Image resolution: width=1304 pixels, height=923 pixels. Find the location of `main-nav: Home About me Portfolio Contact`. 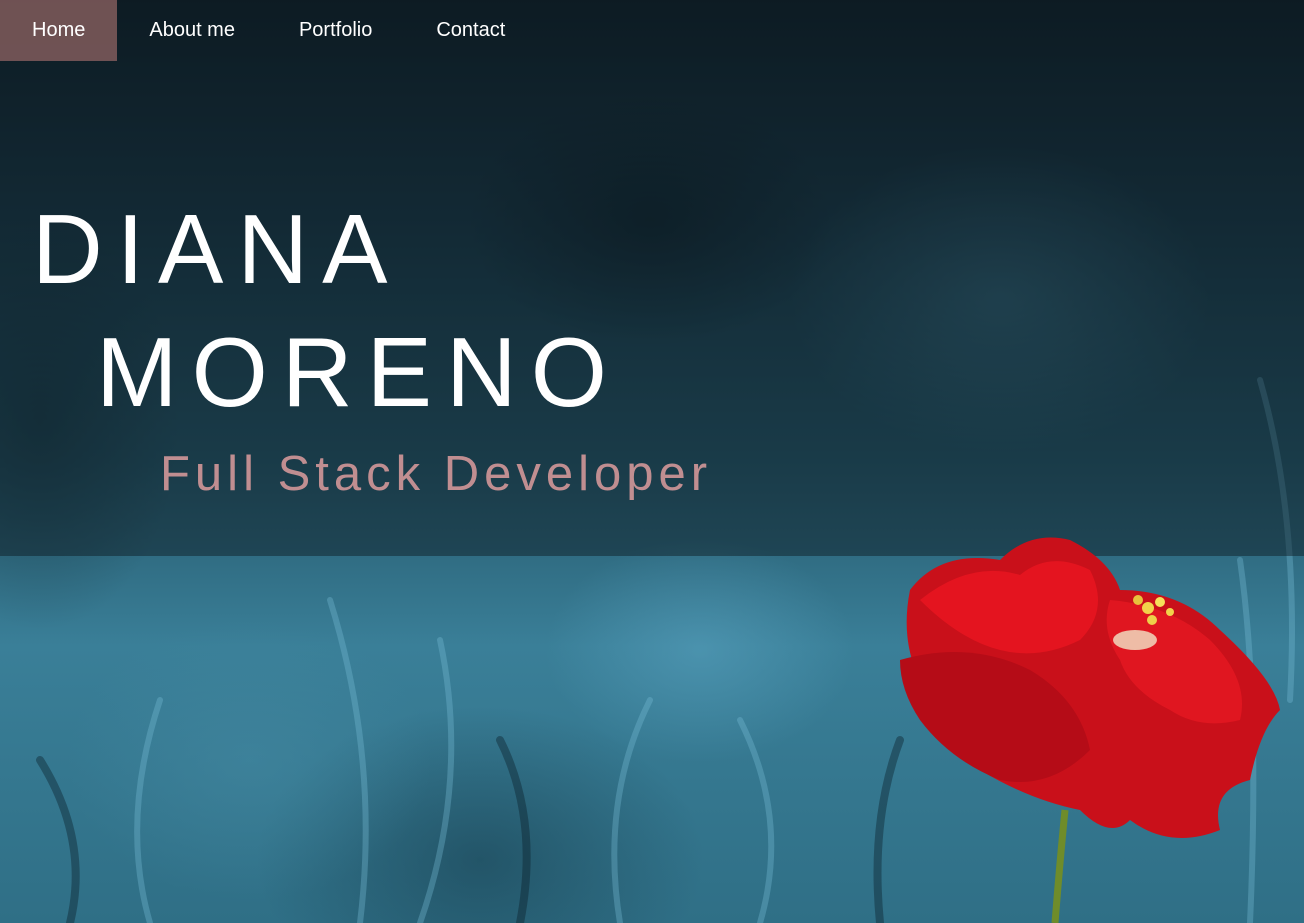

main-nav: Home About me Portfolio Contact is located at coordinates (268, 30).